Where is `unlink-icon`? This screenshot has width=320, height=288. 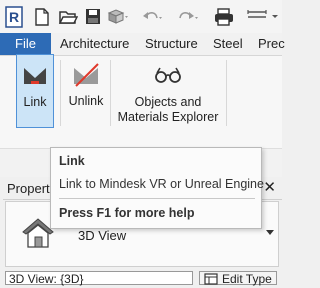 unlink-icon is located at coordinates (86, 76).